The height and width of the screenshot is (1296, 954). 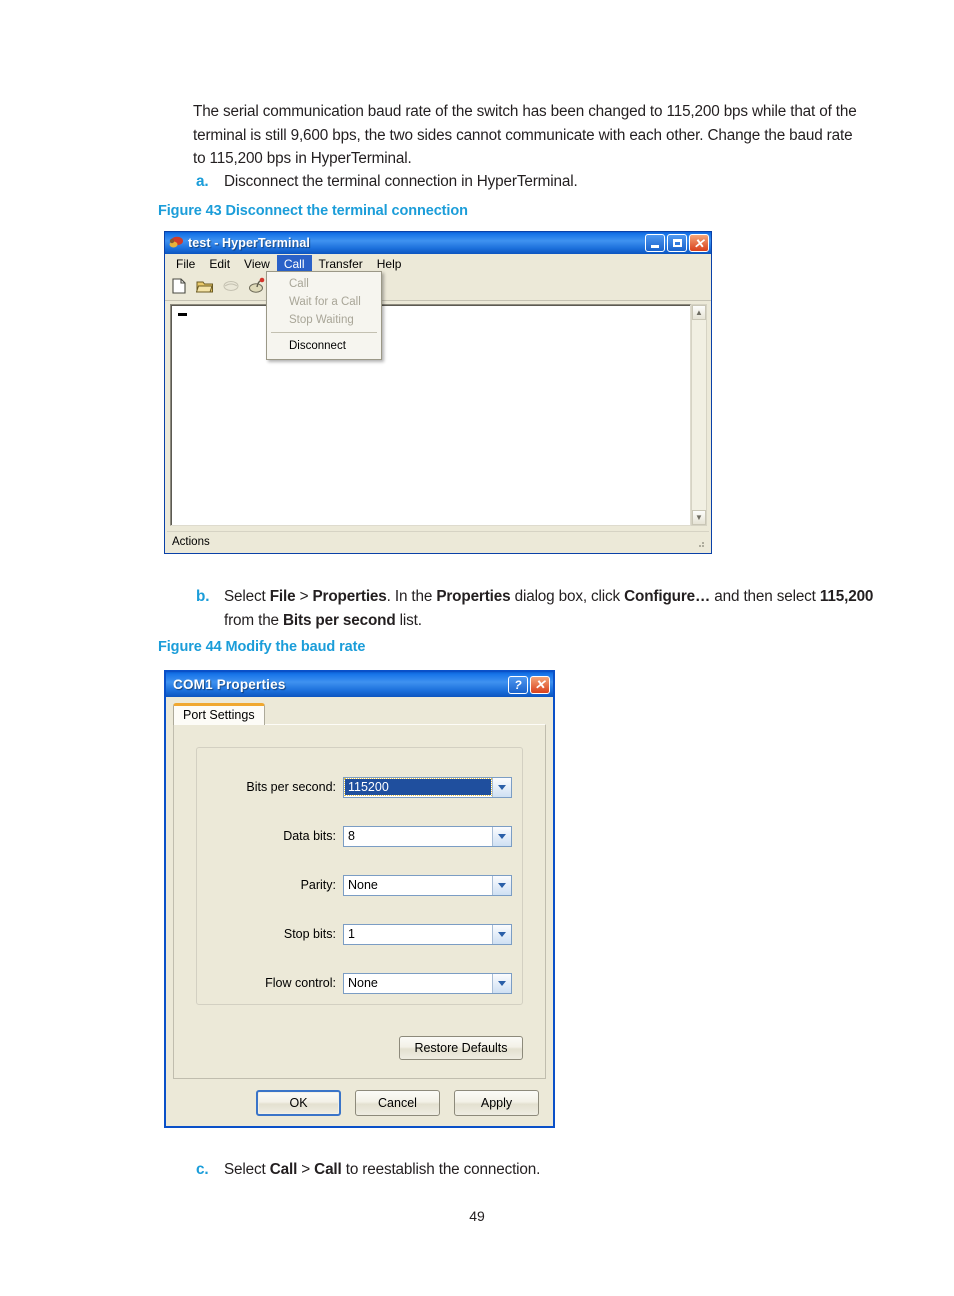 I want to click on tab-port-settings: Port Settings, so click(x=219, y=714).